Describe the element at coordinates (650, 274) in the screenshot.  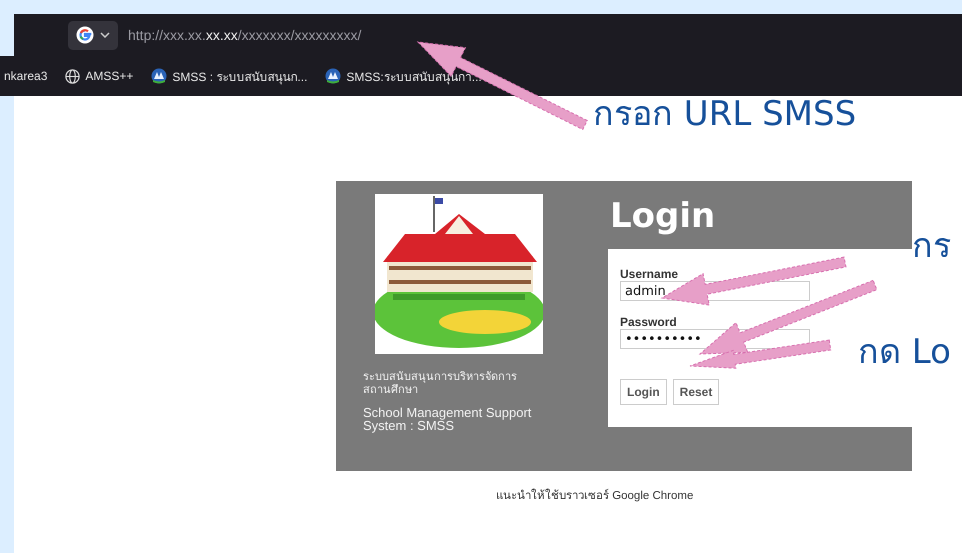
I see `username-label: Username` at that location.